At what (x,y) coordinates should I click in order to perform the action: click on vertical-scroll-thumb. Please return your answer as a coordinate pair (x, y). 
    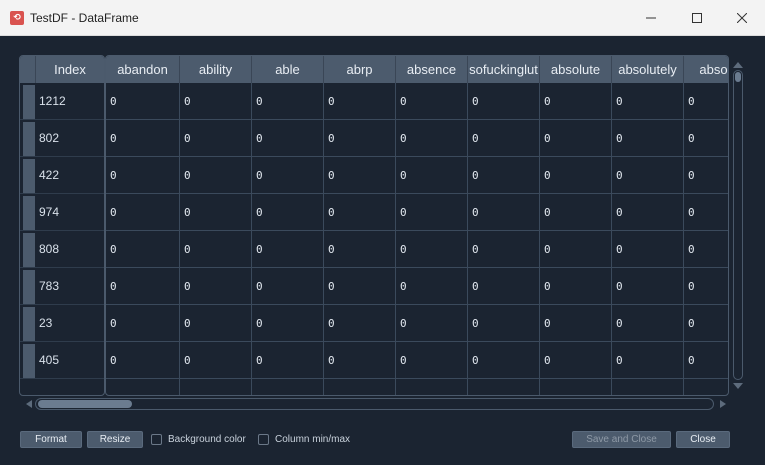
    Looking at the image, I should click on (738, 77).